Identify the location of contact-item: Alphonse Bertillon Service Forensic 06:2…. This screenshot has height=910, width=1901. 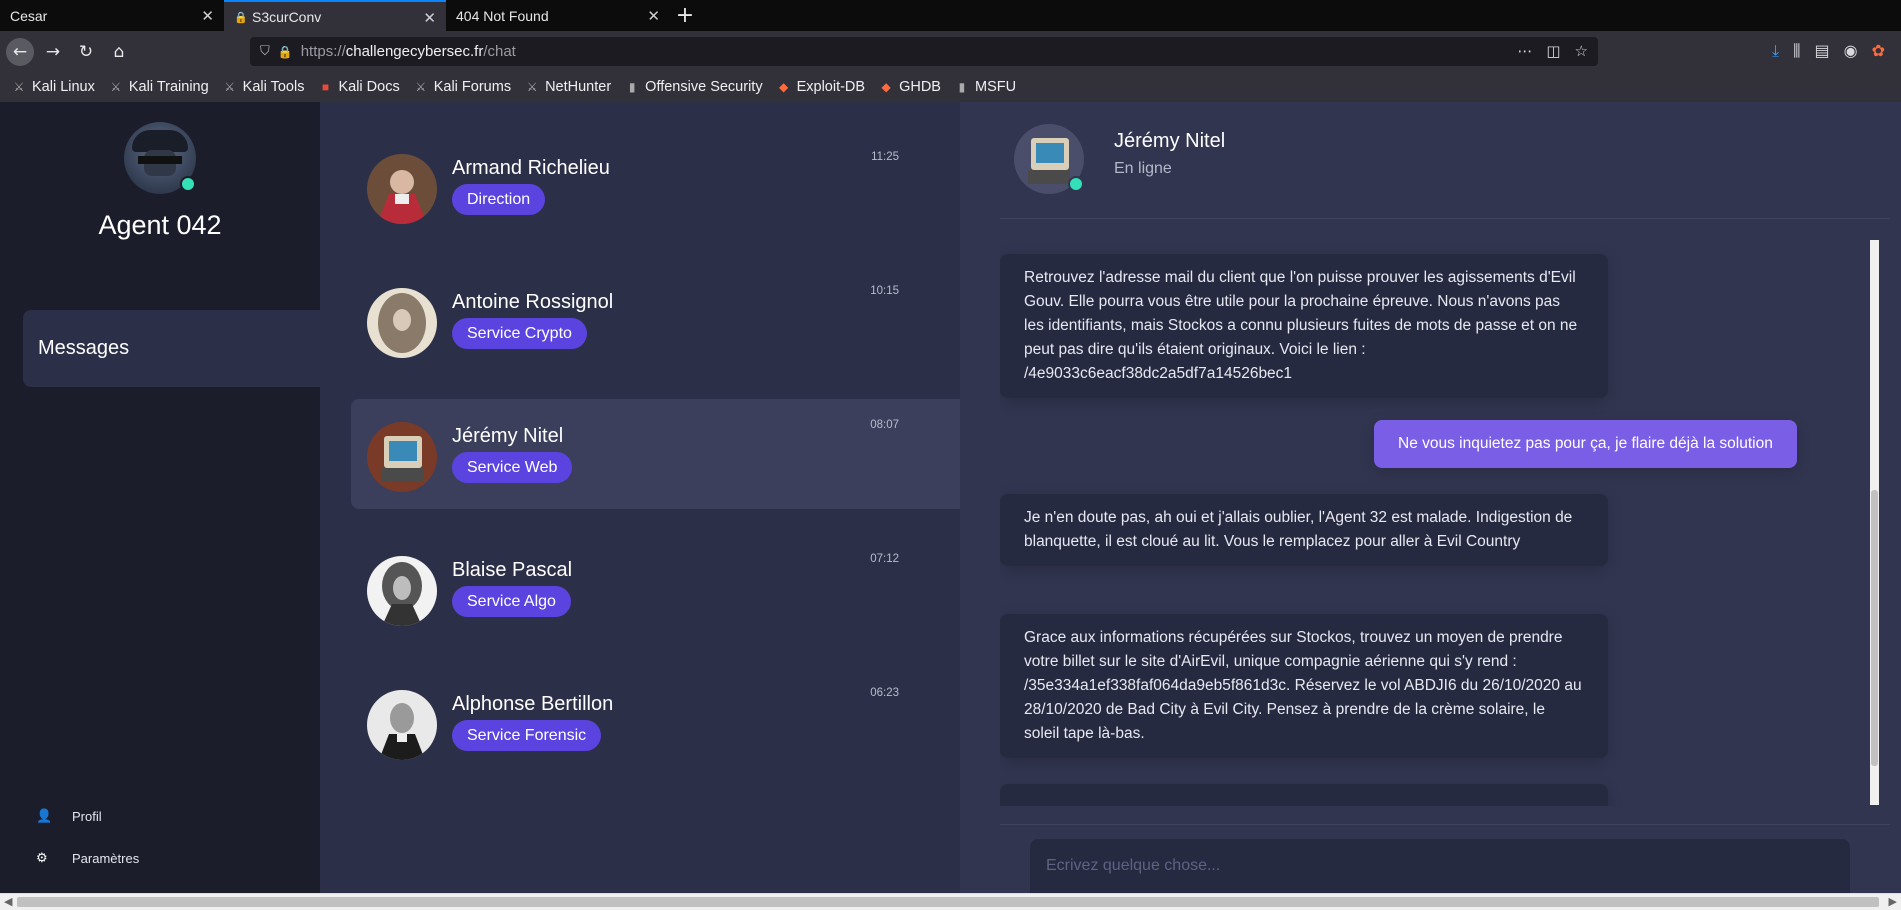
(656, 722).